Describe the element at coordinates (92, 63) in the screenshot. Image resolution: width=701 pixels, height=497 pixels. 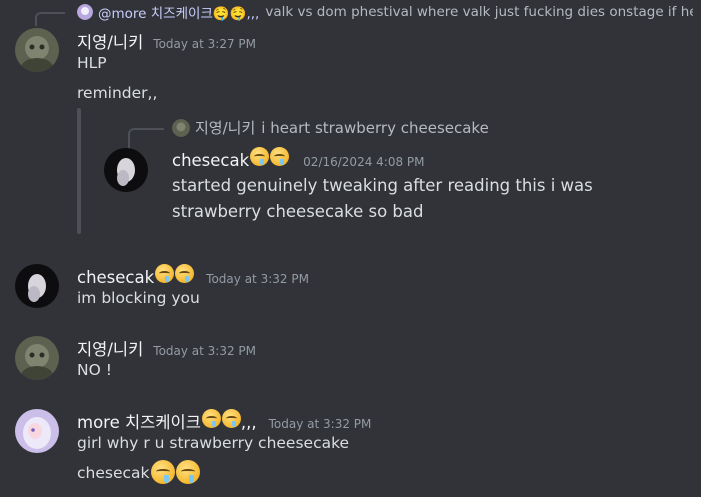
I see `message-text: HLP` at that location.